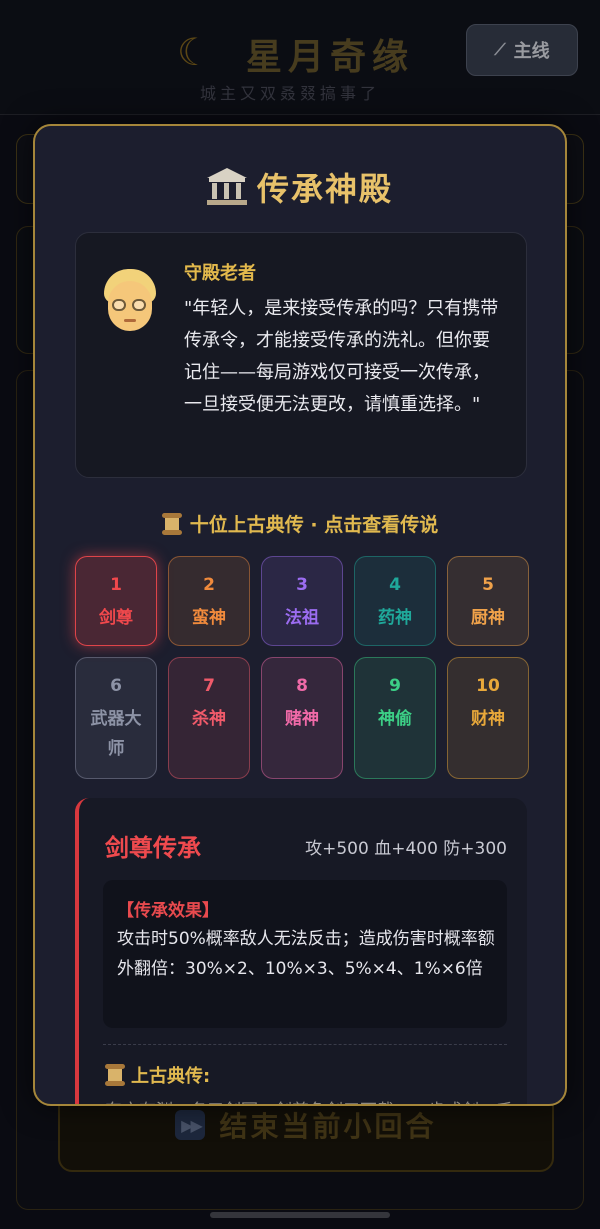  What do you see at coordinates (324, 189) in the screenshot?
I see `modal-title-text: 传承神殿` at bounding box center [324, 189].